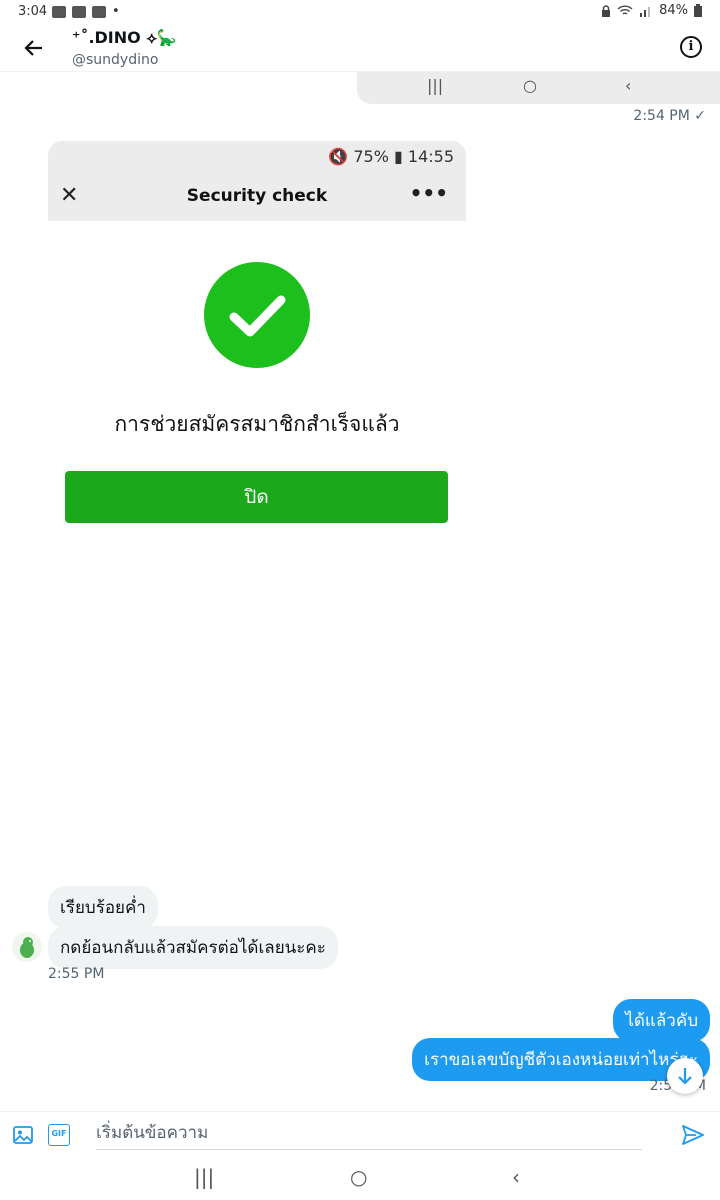  What do you see at coordinates (59, 11) in the screenshot?
I see `chat-notification-icon` at bounding box center [59, 11].